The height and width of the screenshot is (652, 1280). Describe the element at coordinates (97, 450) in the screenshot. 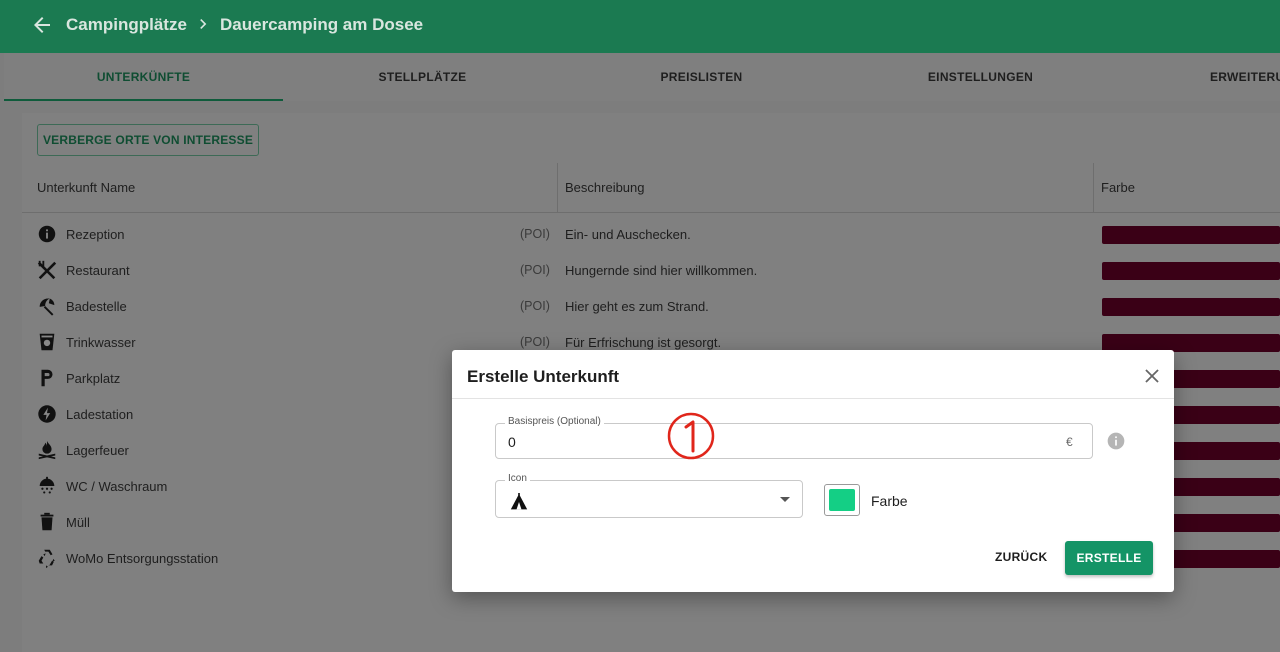

I see `row-name: Lagerfeuer` at that location.